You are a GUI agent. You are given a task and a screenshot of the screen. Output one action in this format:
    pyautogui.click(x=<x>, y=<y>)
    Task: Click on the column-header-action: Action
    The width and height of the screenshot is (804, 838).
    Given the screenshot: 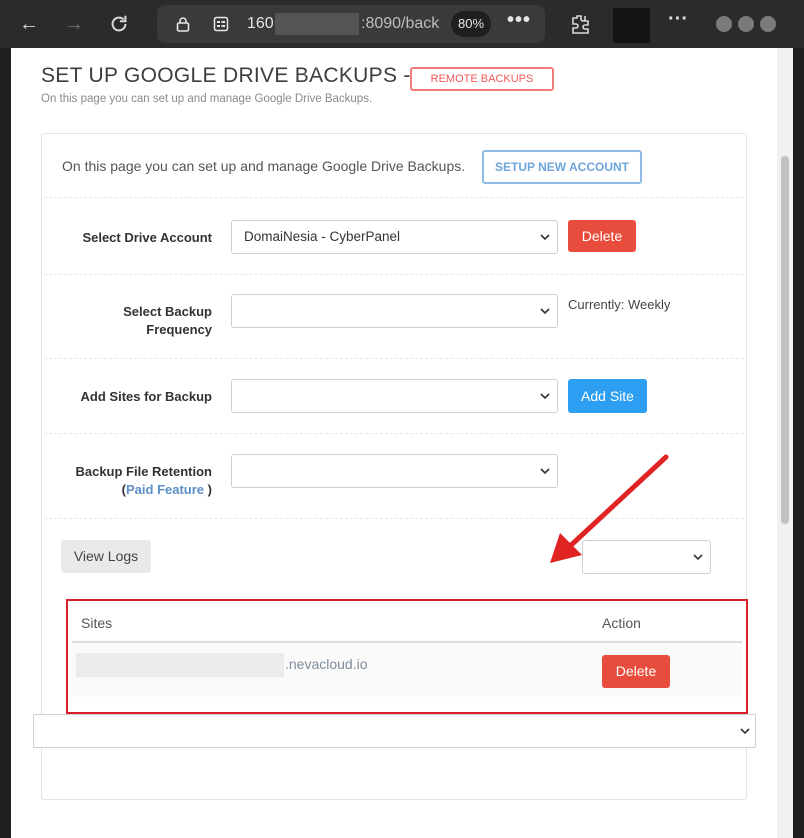 What is the action you would take?
    pyautogui.click(x=621, y=623)
    